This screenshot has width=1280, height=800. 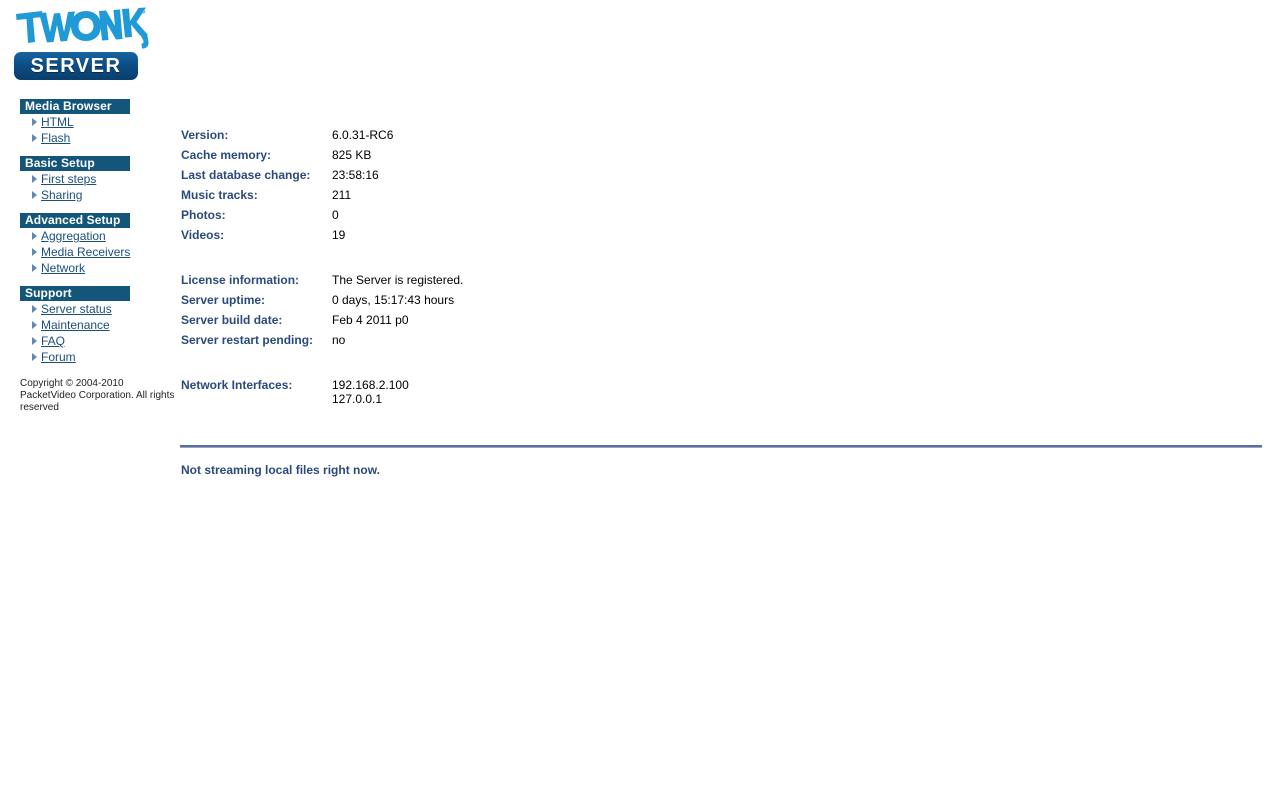 I want to click on row-label: License information:, so click(x=240, y=280).